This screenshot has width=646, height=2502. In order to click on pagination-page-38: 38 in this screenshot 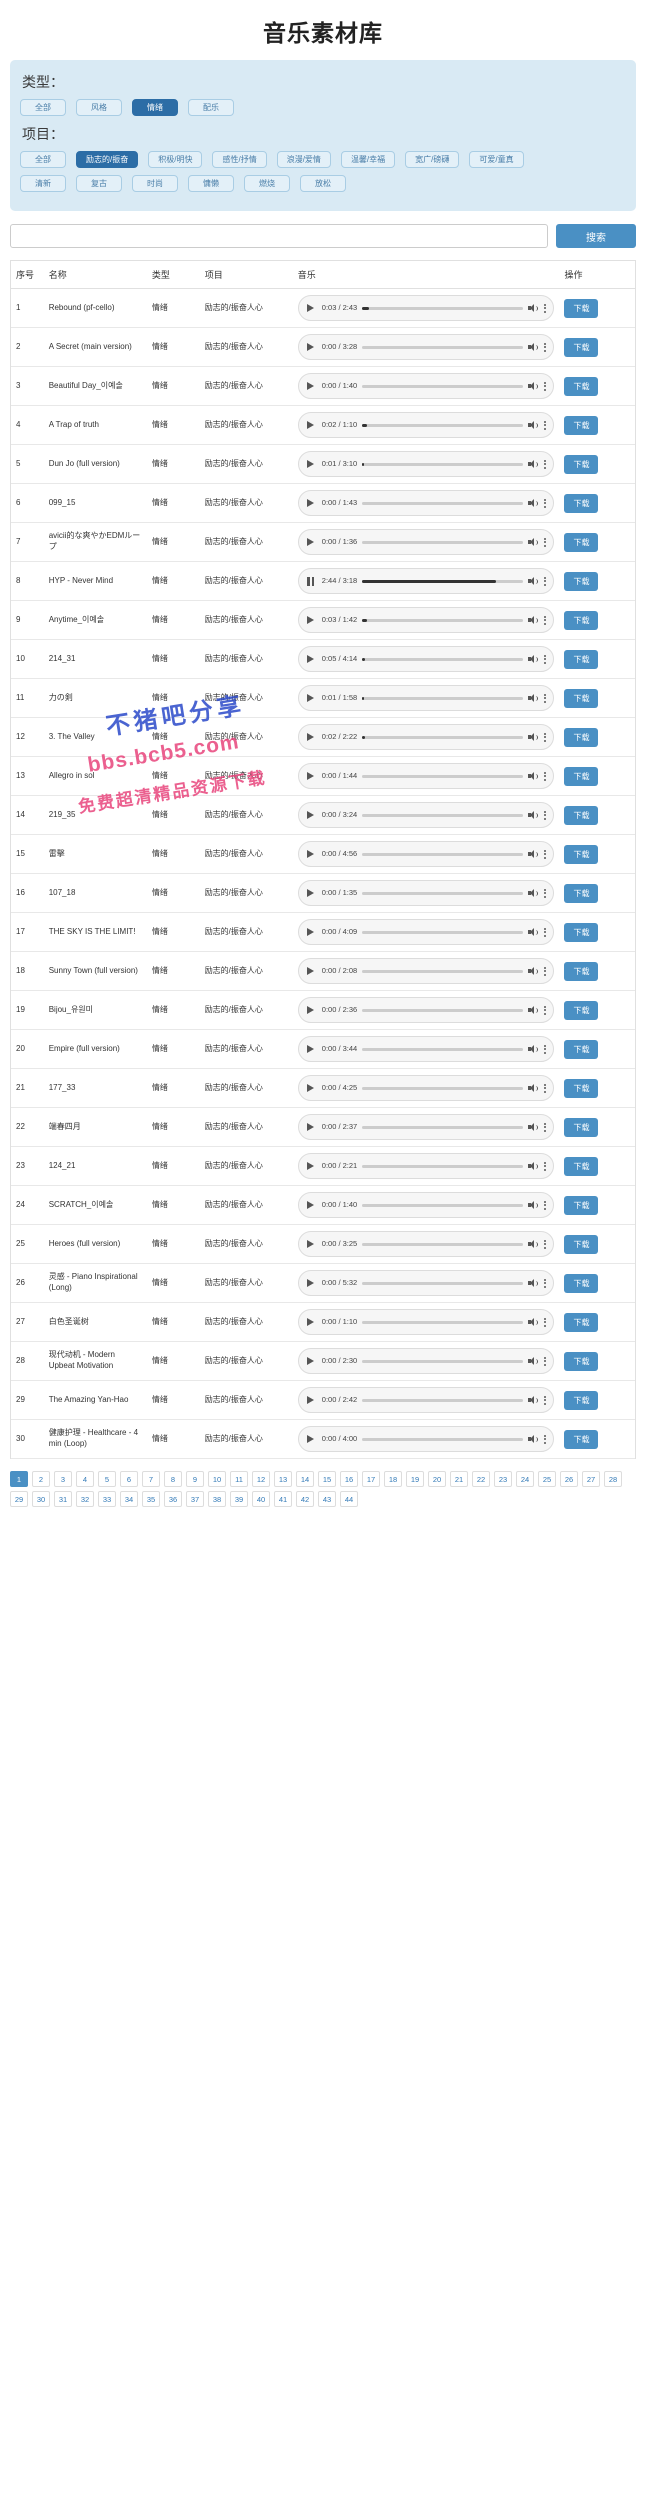, I will do `click(217, 1499)`.